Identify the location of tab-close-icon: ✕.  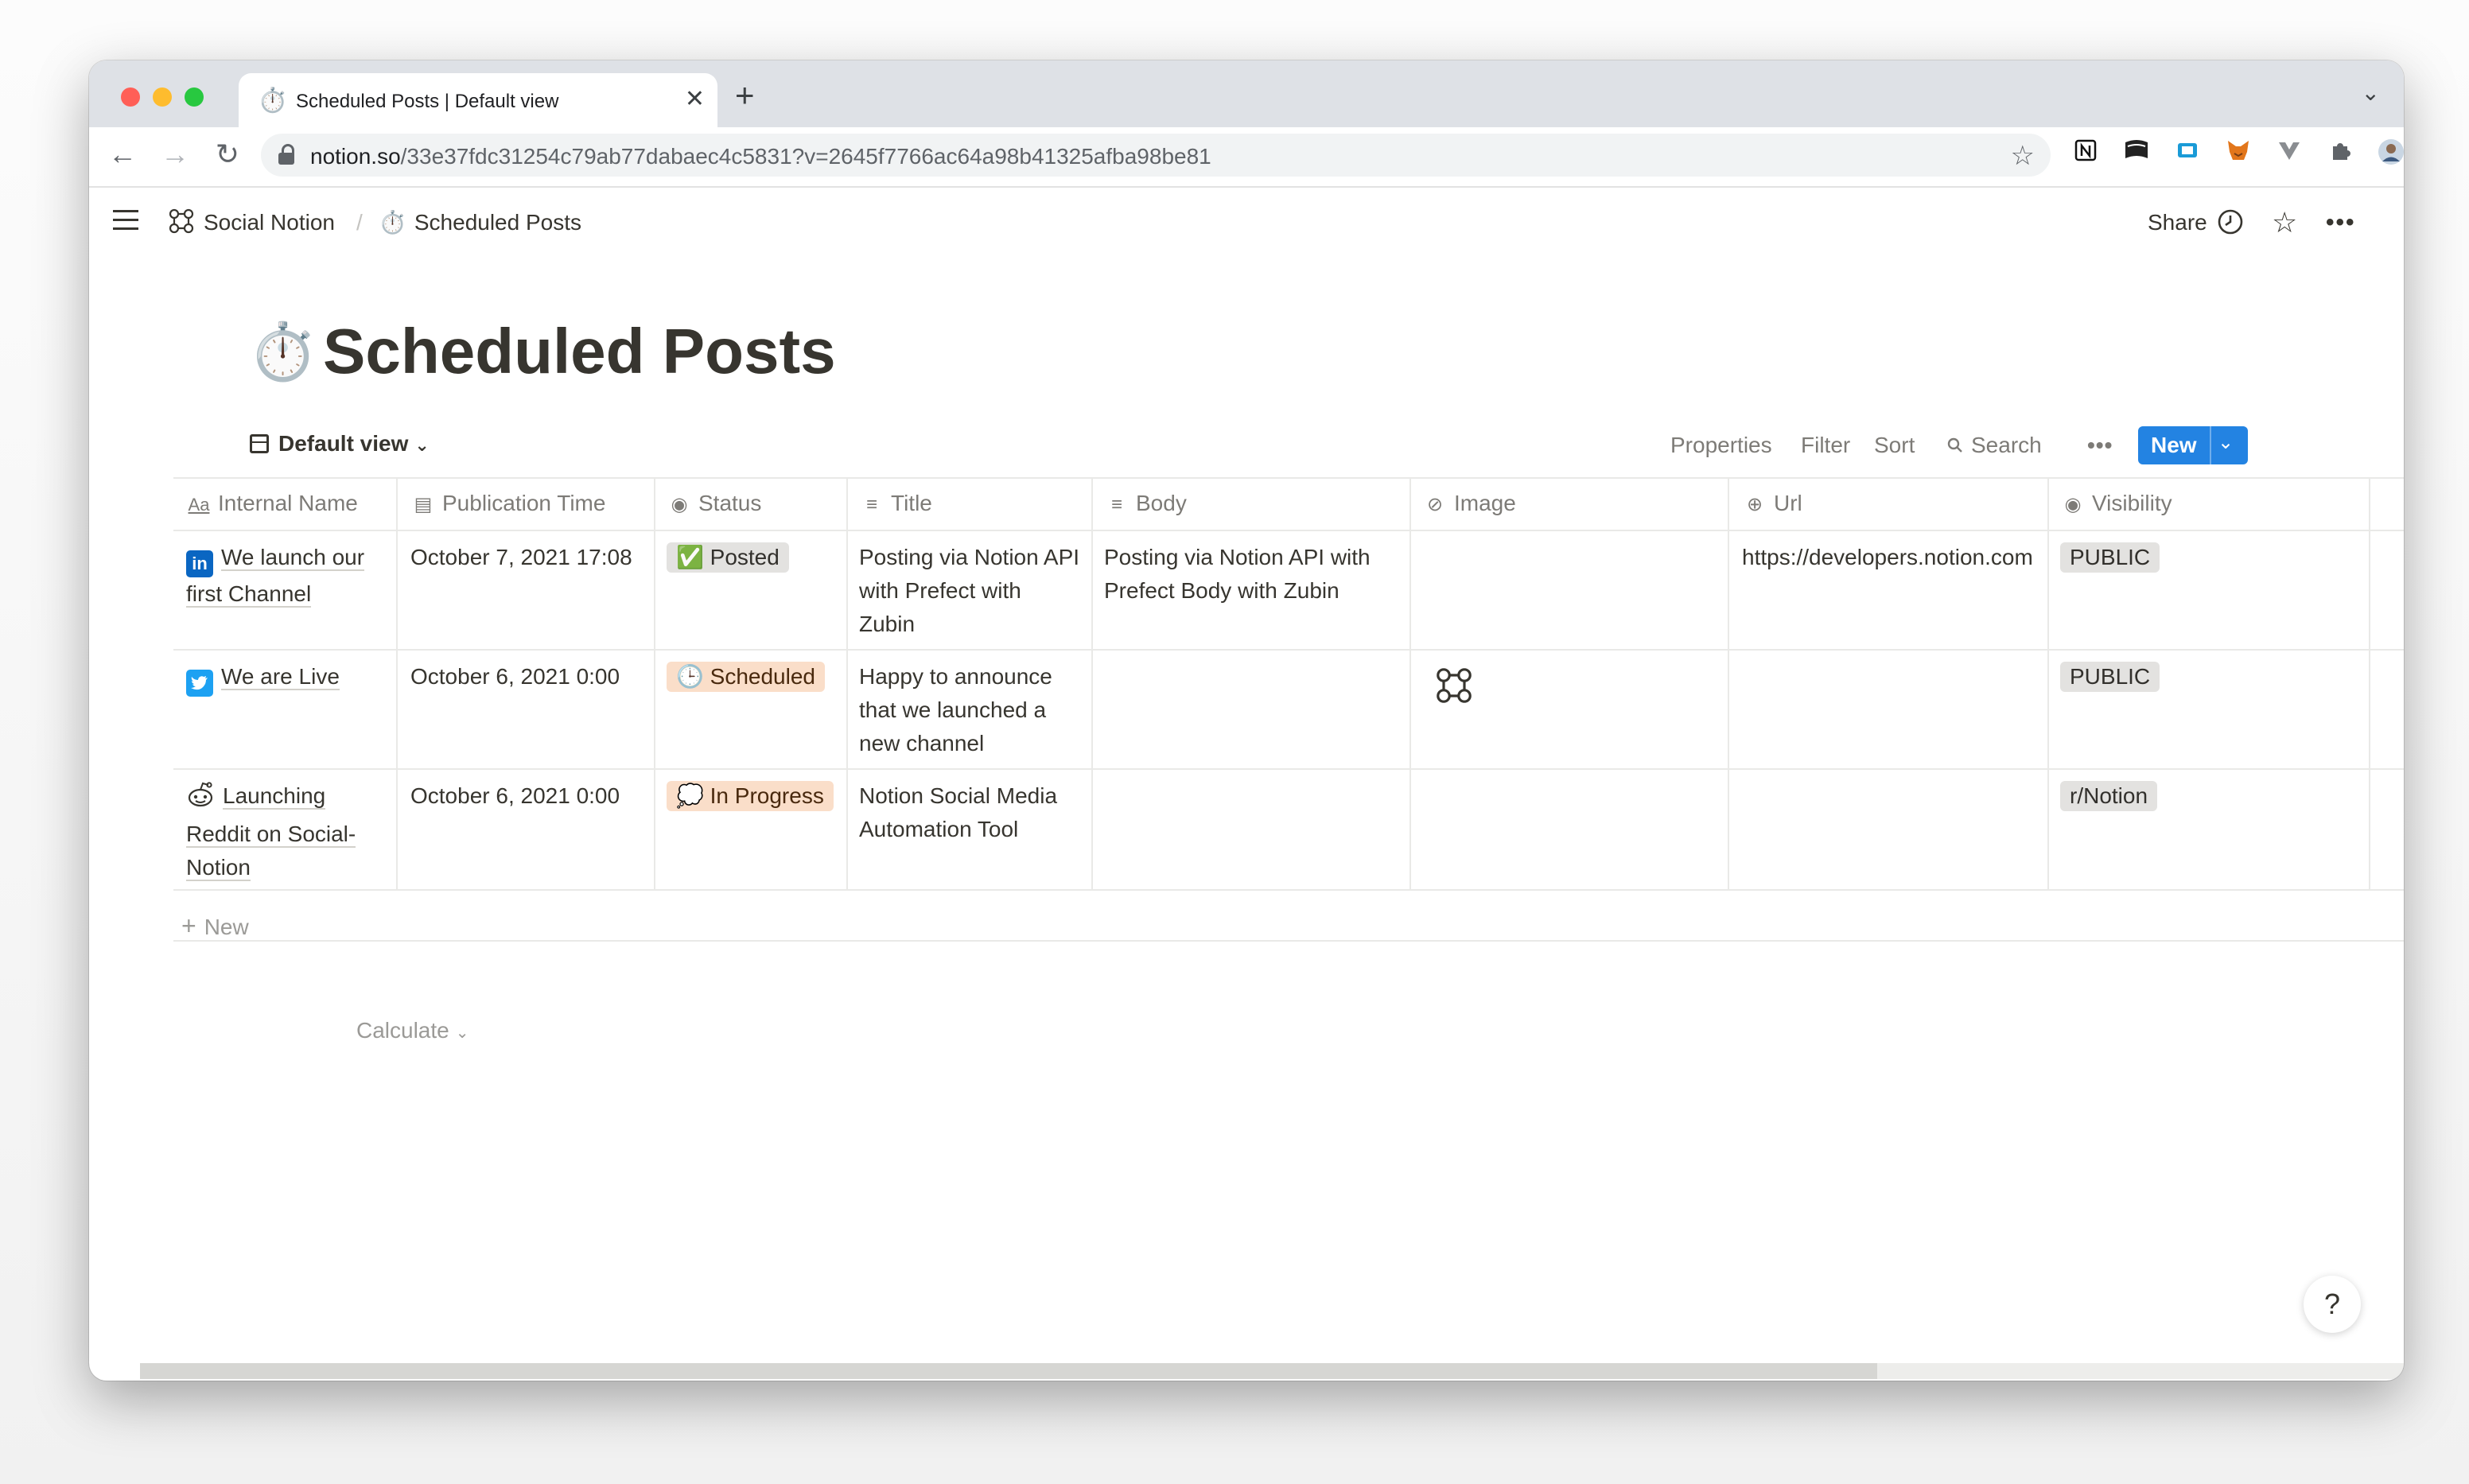
(695, 99).